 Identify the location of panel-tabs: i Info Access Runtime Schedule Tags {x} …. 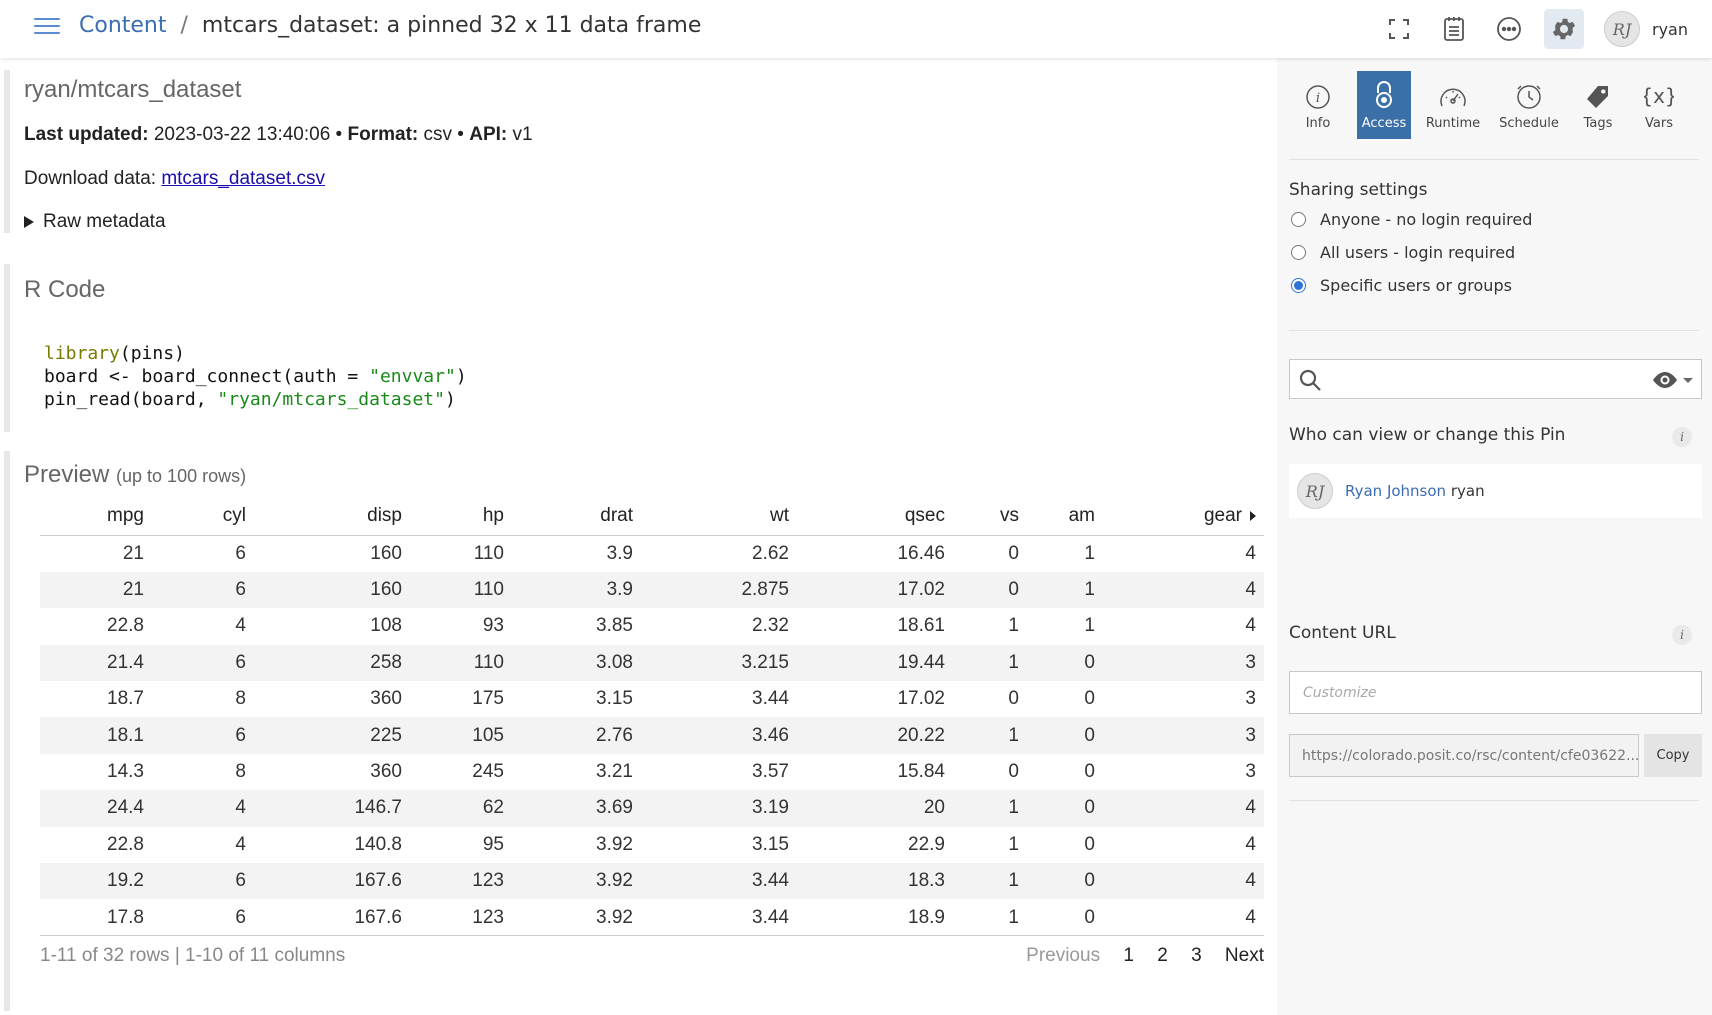
(1488, 105).